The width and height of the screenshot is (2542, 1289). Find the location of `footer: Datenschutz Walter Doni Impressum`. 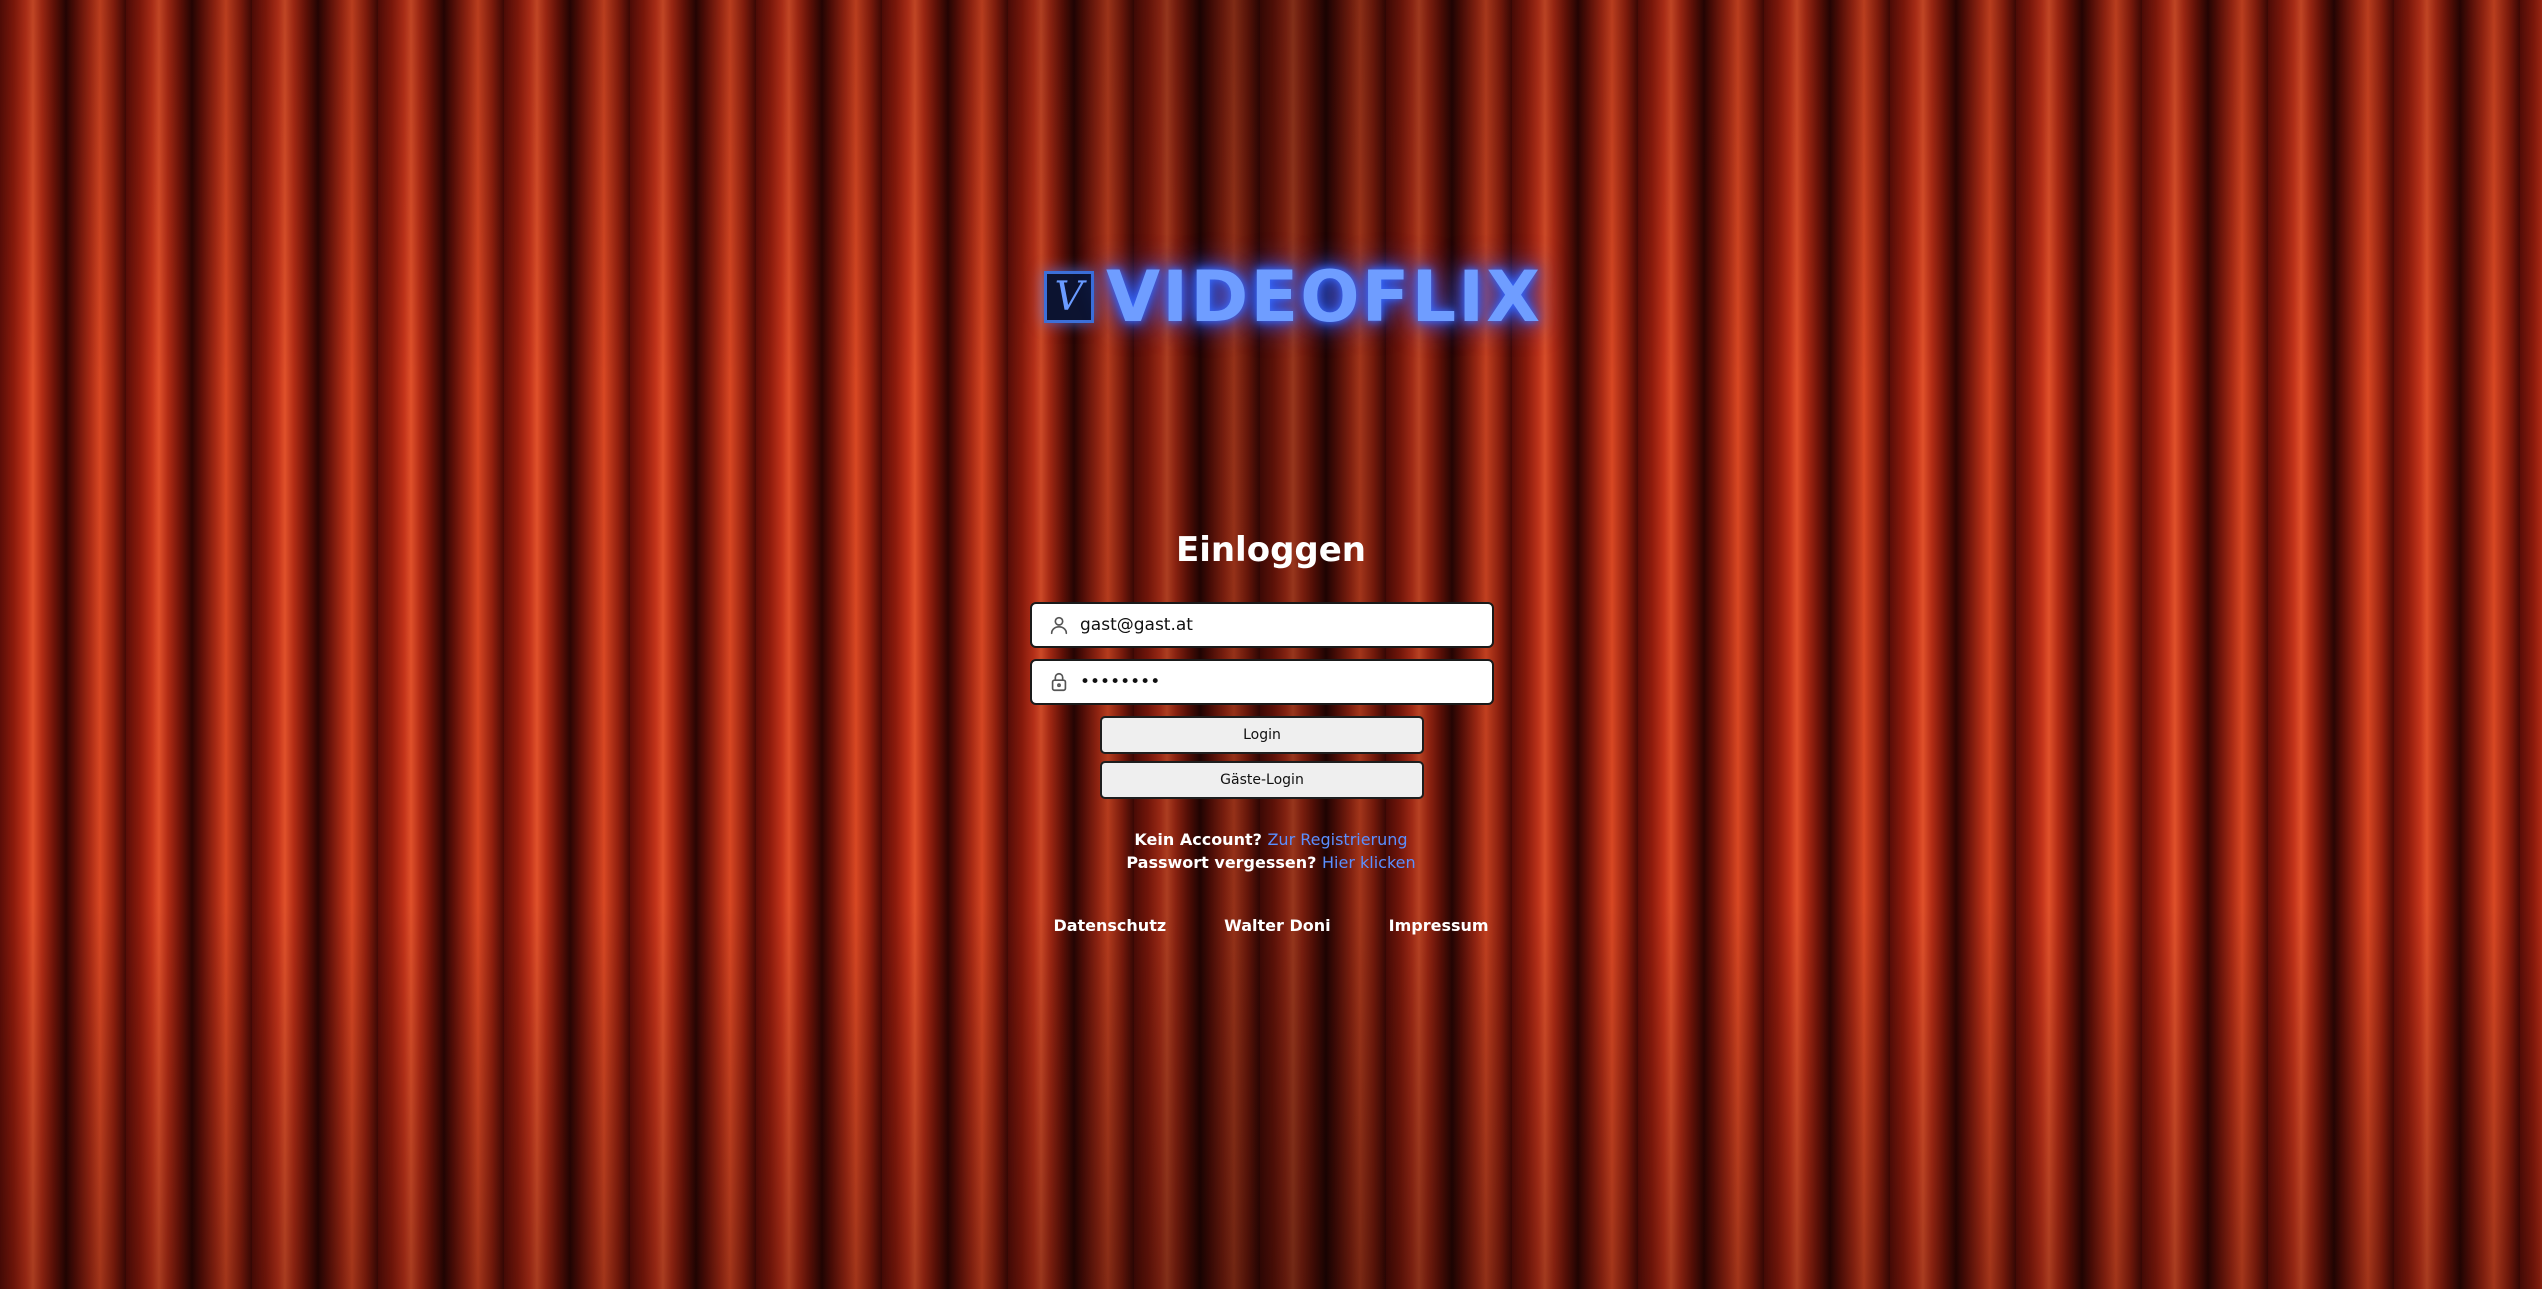

footer: Datenschutz Walter Doni Impressum is located at coordinates (1271, 925).